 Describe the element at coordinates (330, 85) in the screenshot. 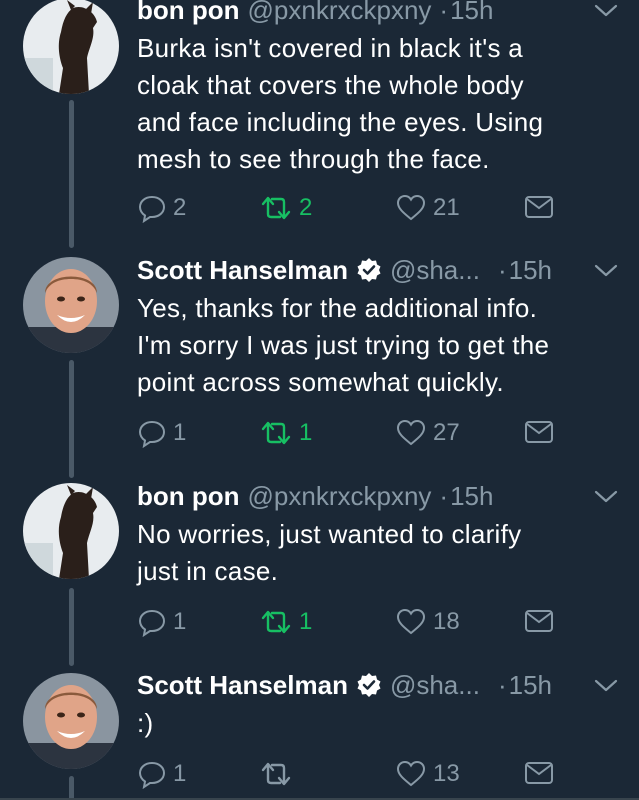

I see `tweet-text-line: cloak that covers the whole body` at that location.